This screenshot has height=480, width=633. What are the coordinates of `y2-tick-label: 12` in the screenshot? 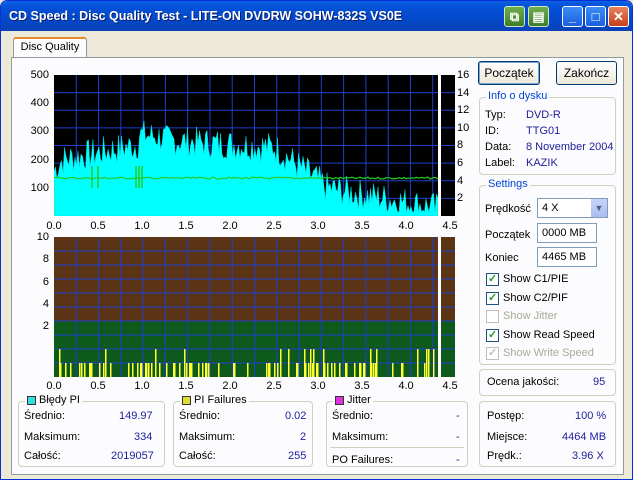 It's located at (463, 110).